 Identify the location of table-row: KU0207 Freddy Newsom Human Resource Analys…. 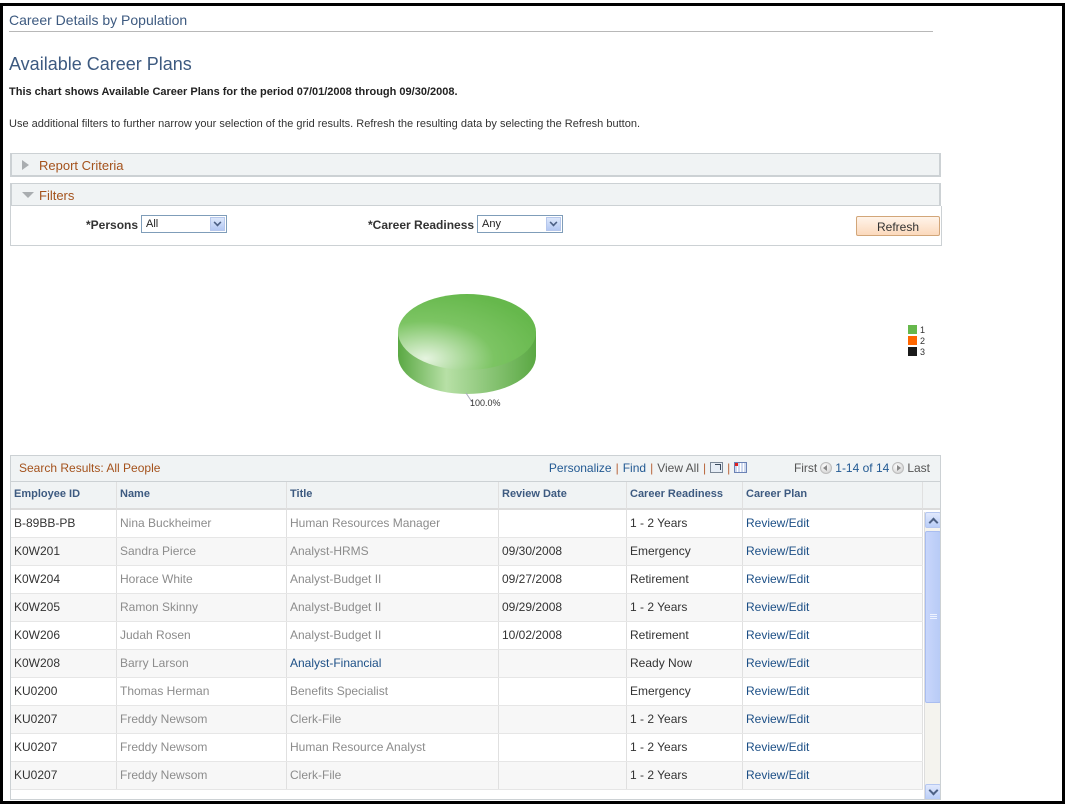
(467, 748).